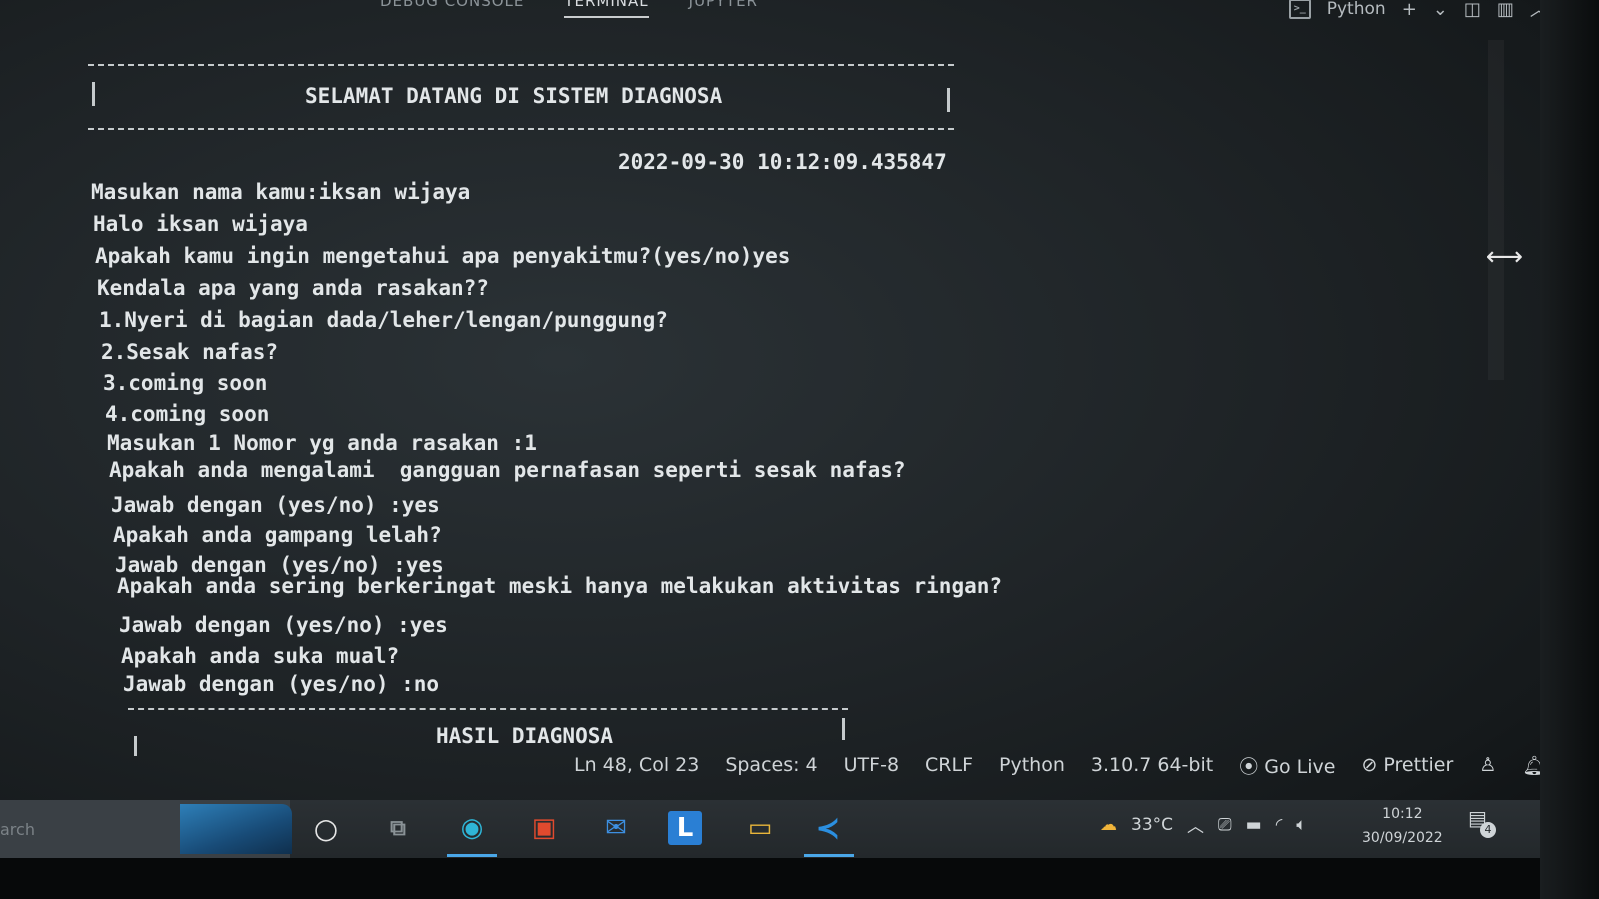  Describe the element at coordinates (828, 828) in the screenshot. I see `vscode-icon: ≺` at that location.